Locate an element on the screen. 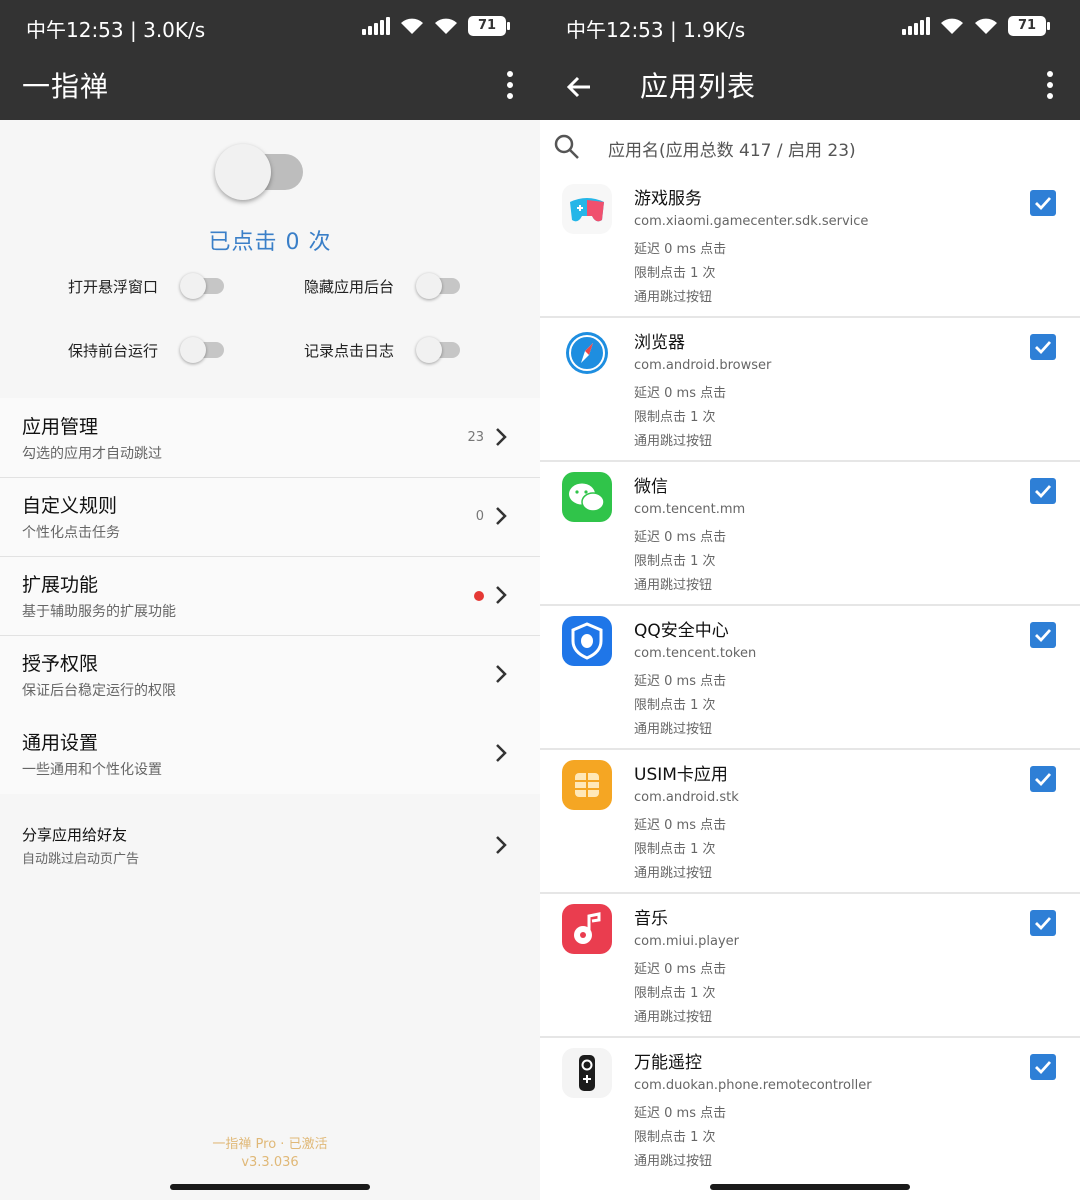  status-icons: 71 is located at coordinates (436, 26).